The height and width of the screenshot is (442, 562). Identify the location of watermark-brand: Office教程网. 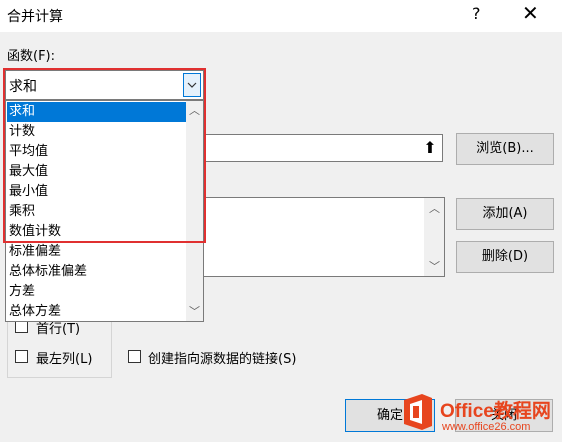
(495, 411).